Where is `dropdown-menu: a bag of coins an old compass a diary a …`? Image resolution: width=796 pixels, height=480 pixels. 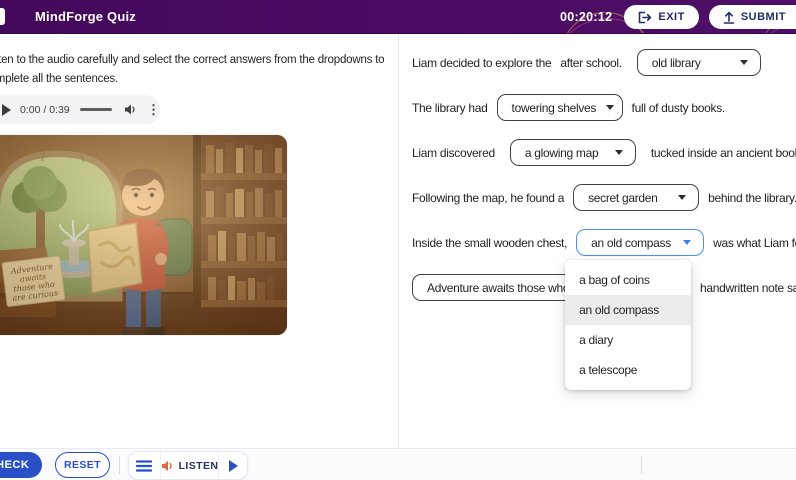 dropdown-menu: a bag of coins an old compass a diary a … is located at coordinates (628, 325).